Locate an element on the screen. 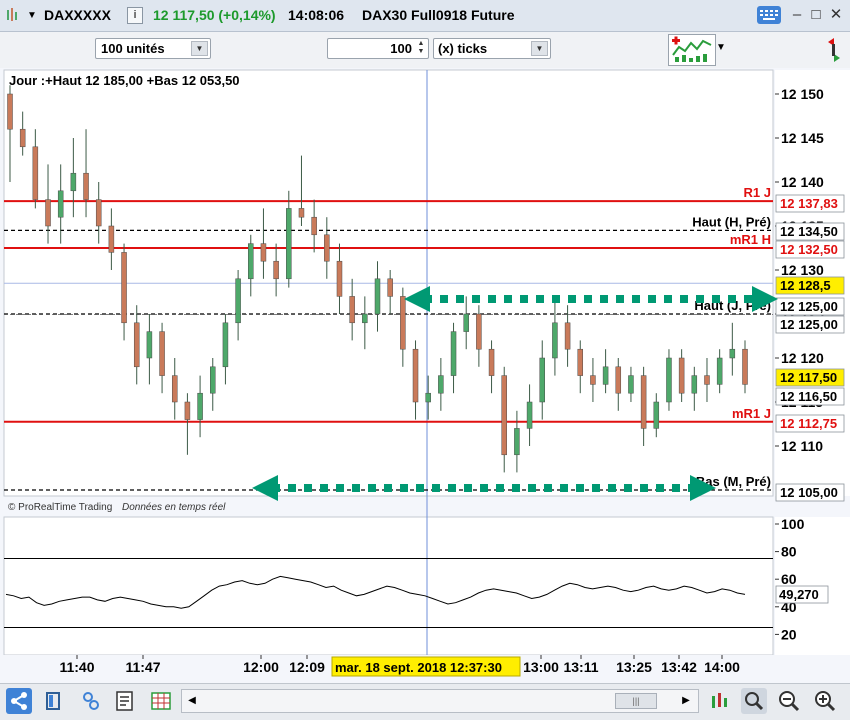 Image resolution: width=850 pixels, height=723 pixels. tick-unit-value: (x) ticks is located at coordinates (463, 48).